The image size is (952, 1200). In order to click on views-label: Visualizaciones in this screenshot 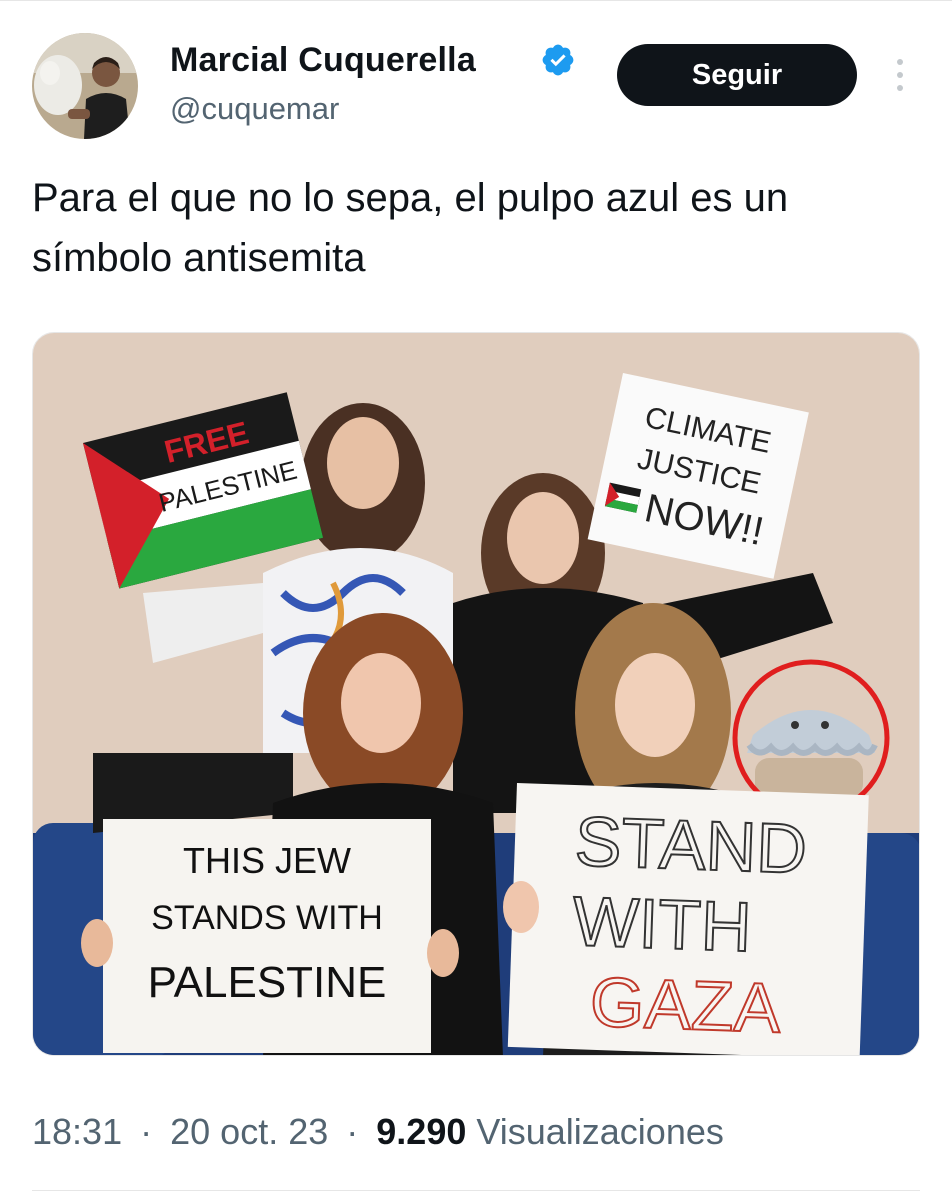, I will do `click(600, 1131)`.